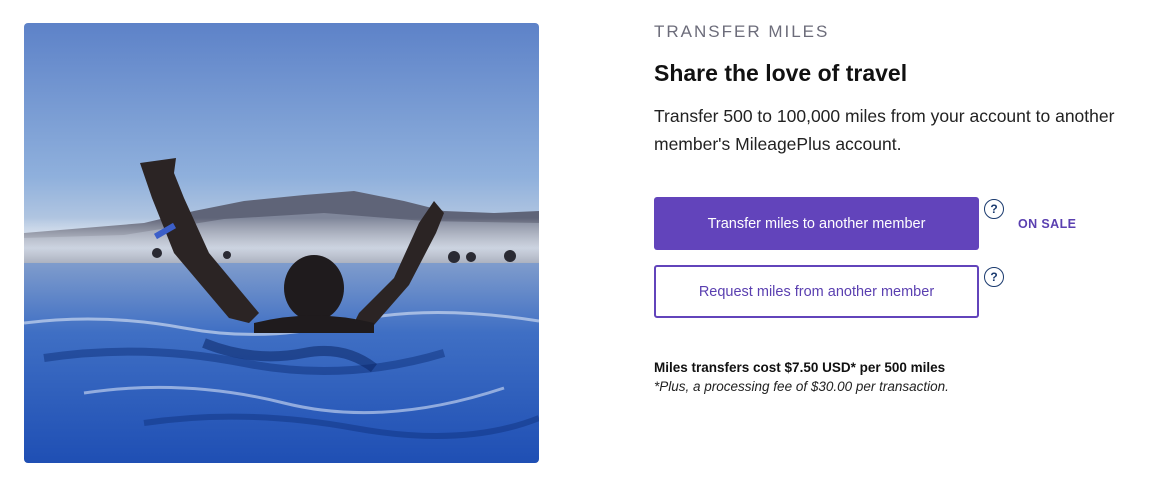  I want to click on request-help-icon: ?, so click(994, 277).